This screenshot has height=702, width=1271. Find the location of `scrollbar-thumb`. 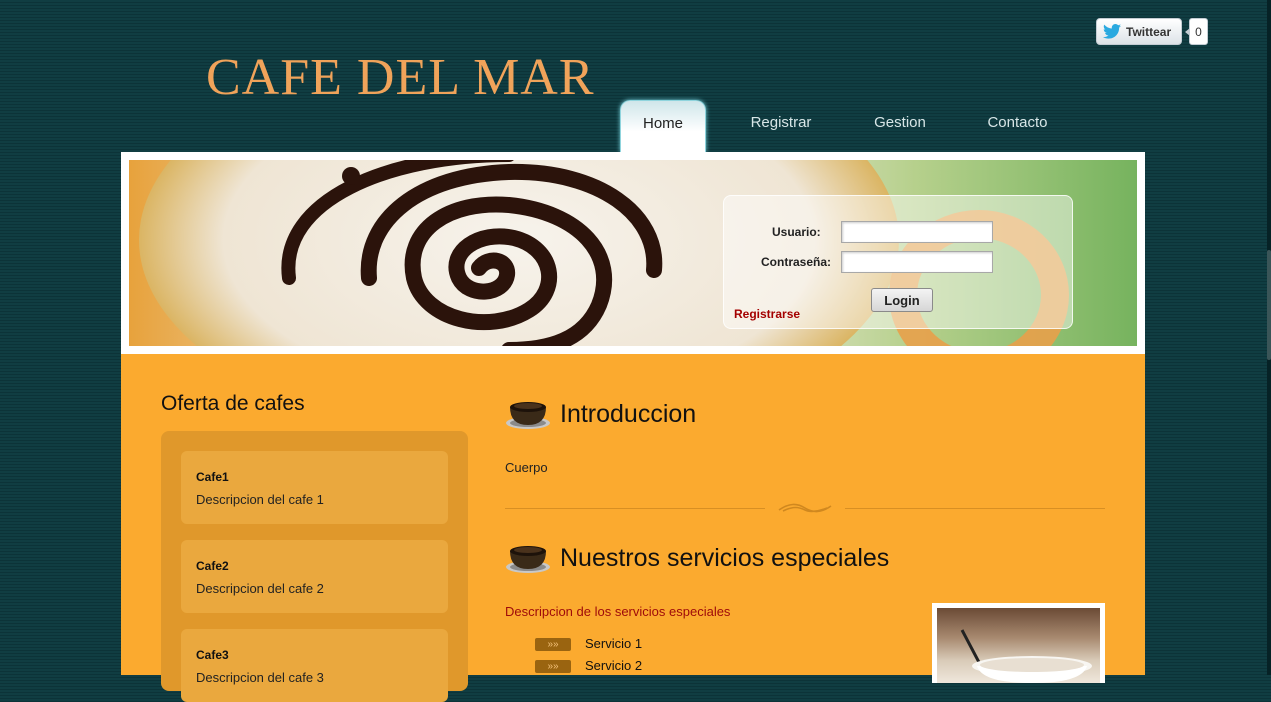

scrollbar-thumb is located at coordinates (1269, 305).